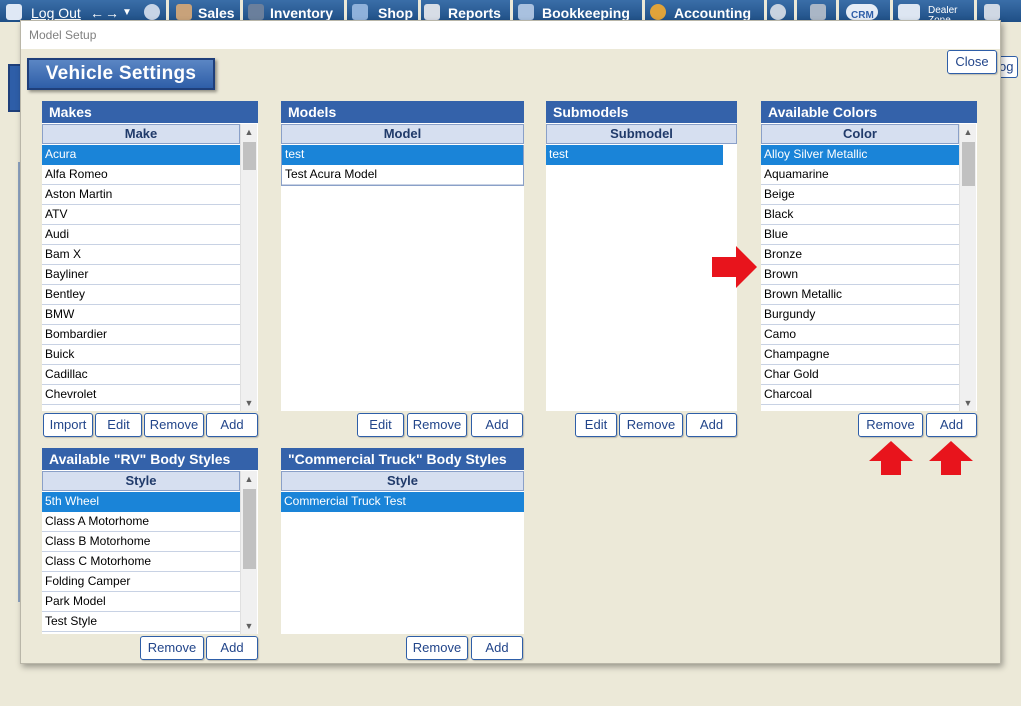 This screenshot has width=1021, height=706. Describe the element at coordinates (860, 355) in the screenshot. I see `list-item: Champagne` at that location.